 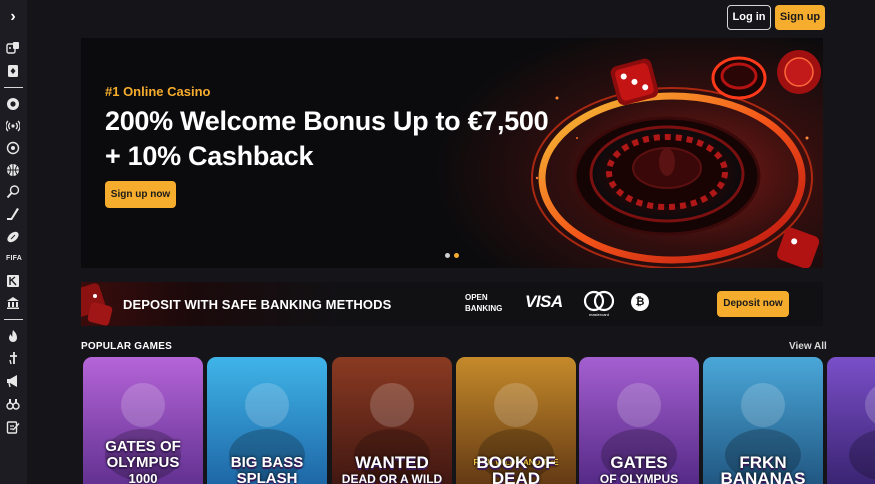 I want to click on game-title: GATES OF OLYMPUS 1000, so click(x=143, y=461).